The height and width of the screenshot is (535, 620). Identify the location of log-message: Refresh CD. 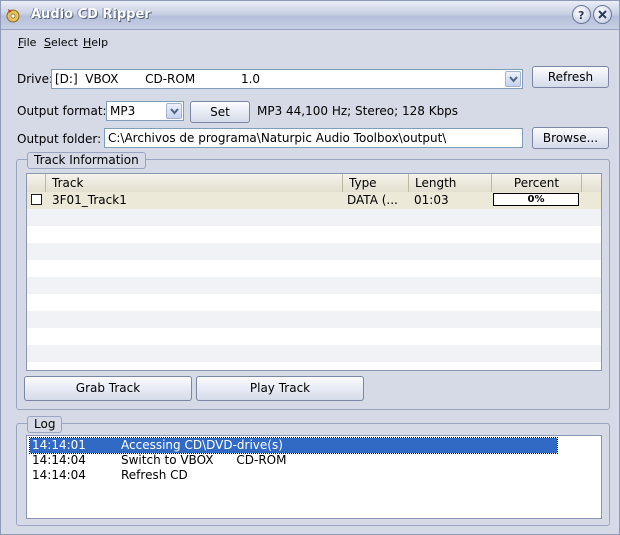
(154, 475).